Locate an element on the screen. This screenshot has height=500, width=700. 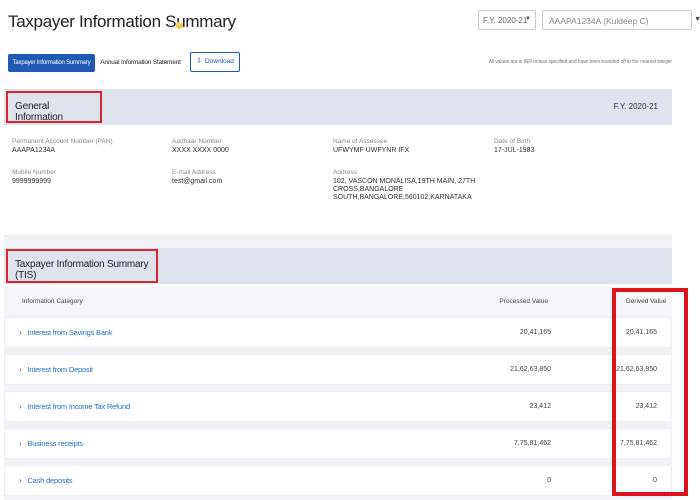
email-field: E-mail Address test@gmail.com is located at coordinates (197, 177).